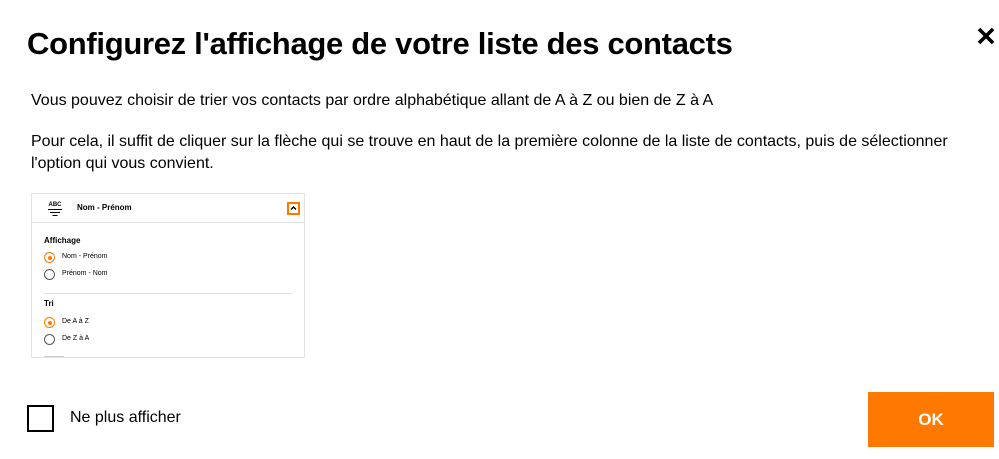 The image size is (999, 459). Describe the element at coordinates (62, 240) in the screenshot. I see `illustration-affichage-label: Affichage` at that location.